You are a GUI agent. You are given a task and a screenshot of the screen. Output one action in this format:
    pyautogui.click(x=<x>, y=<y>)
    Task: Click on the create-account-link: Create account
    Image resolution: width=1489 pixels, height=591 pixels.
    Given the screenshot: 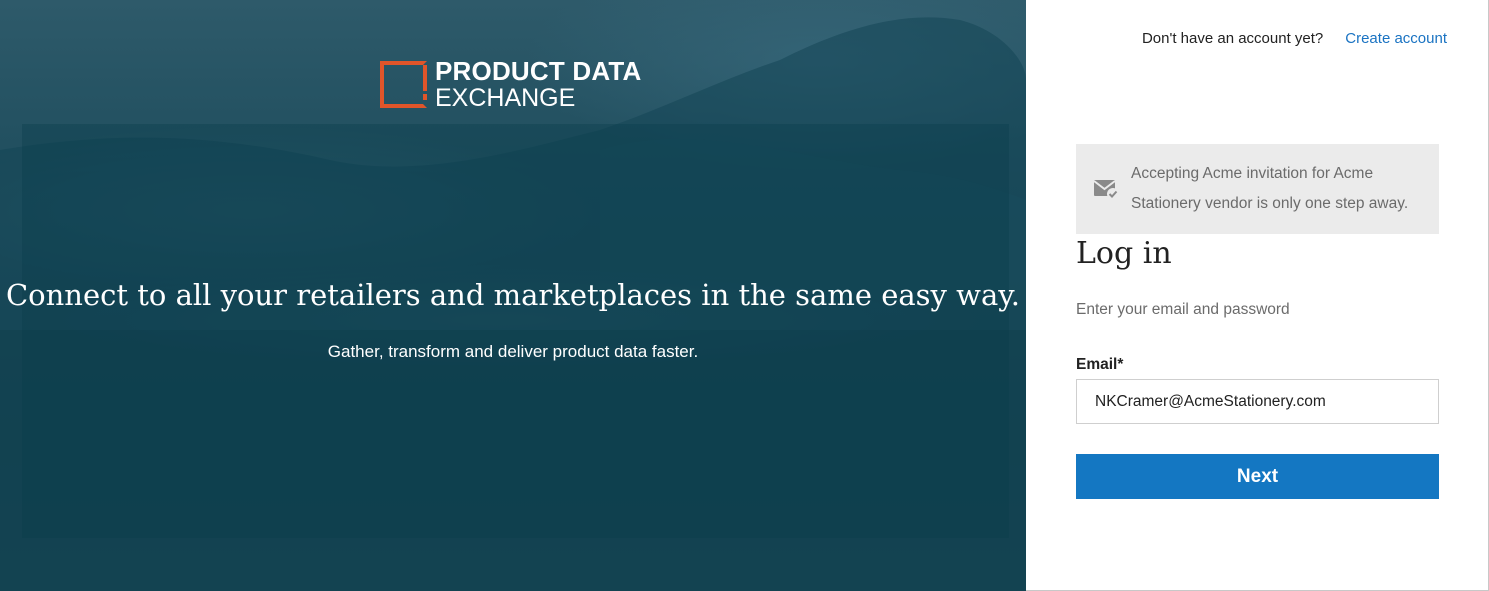 What is the action you would take?
    pyautogui.click(x=1396, y=38)
    